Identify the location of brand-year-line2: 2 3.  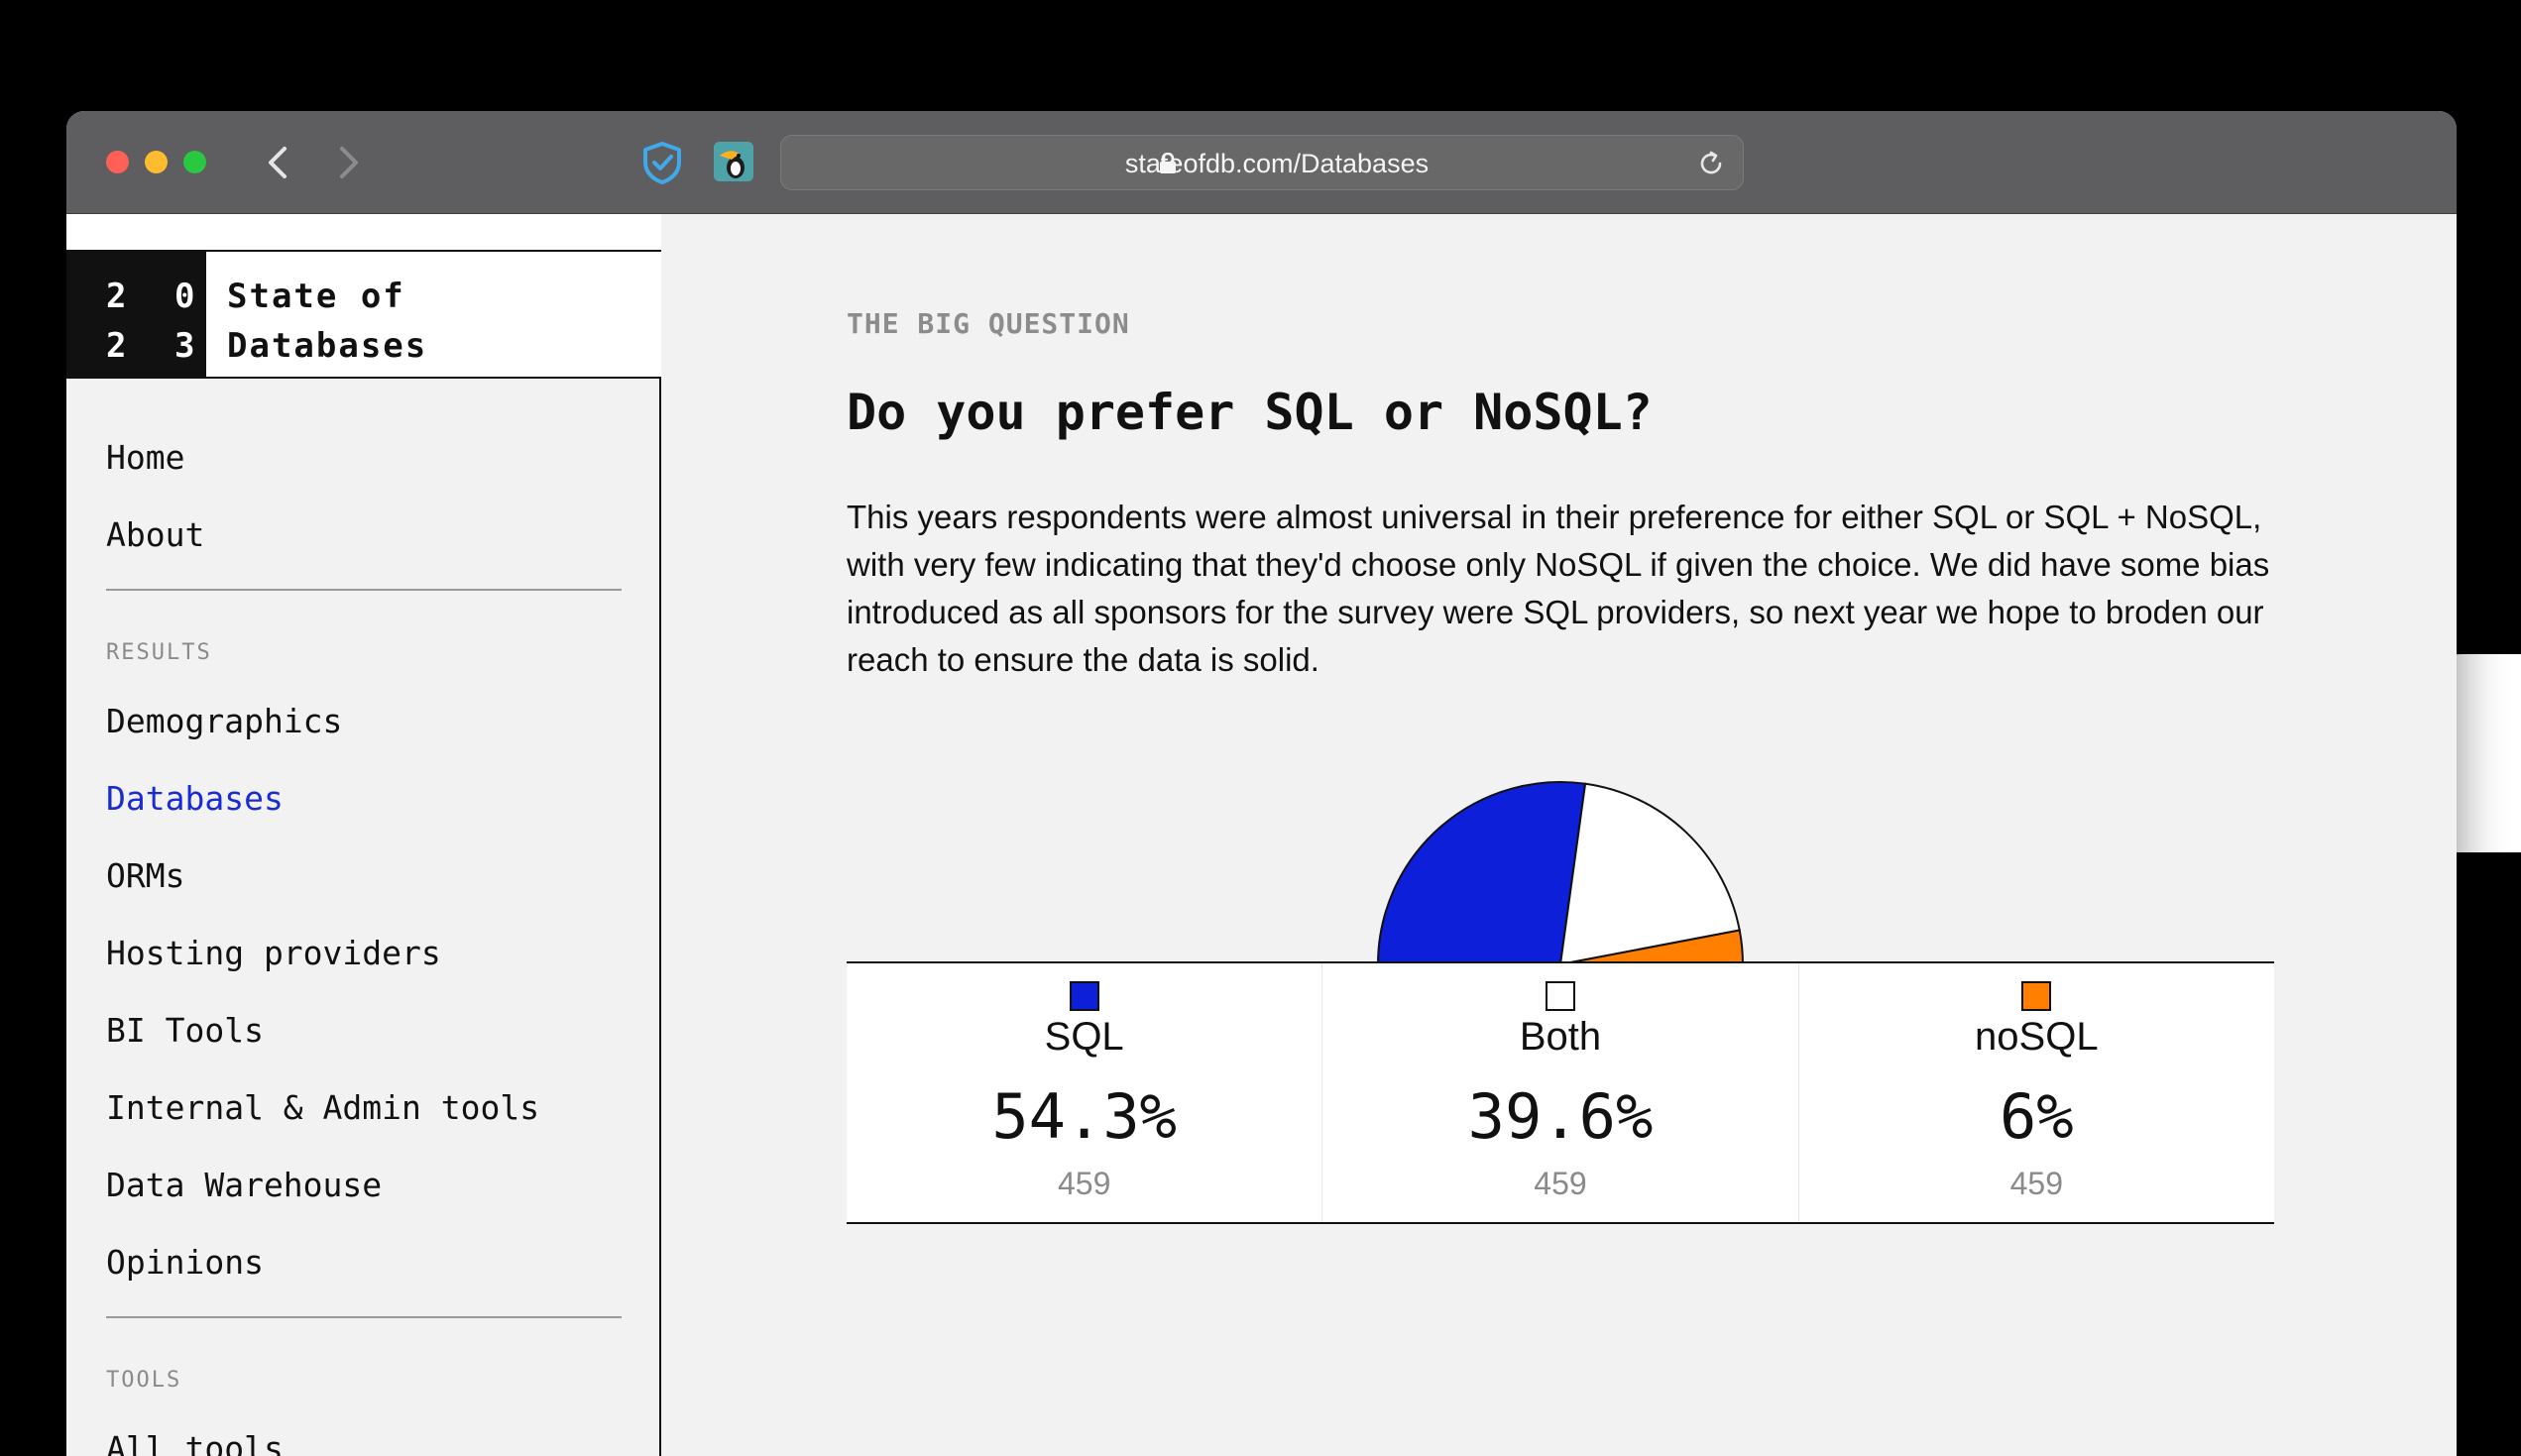
(157, 346).